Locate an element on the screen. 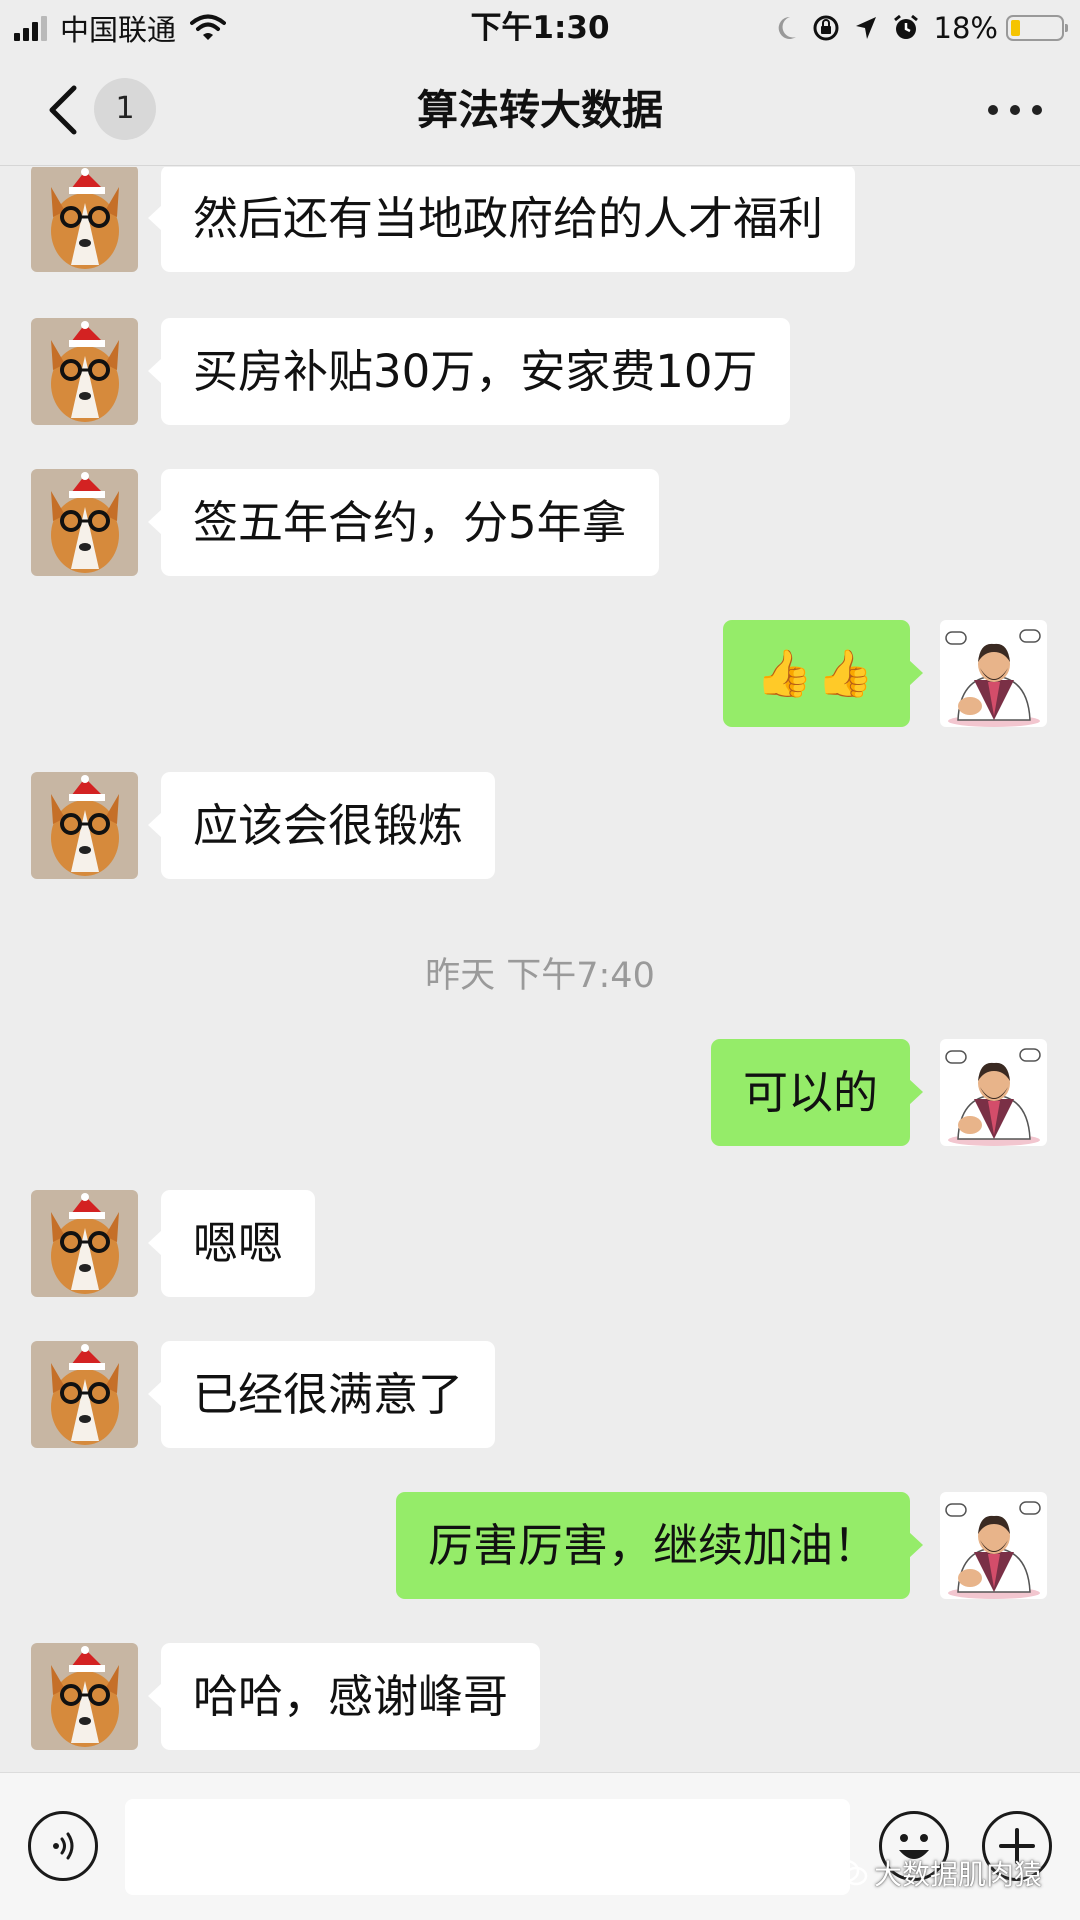 The height and width of the screenshot is (1920, 1080). status-right: 18% is located at coordinates (915, 28).